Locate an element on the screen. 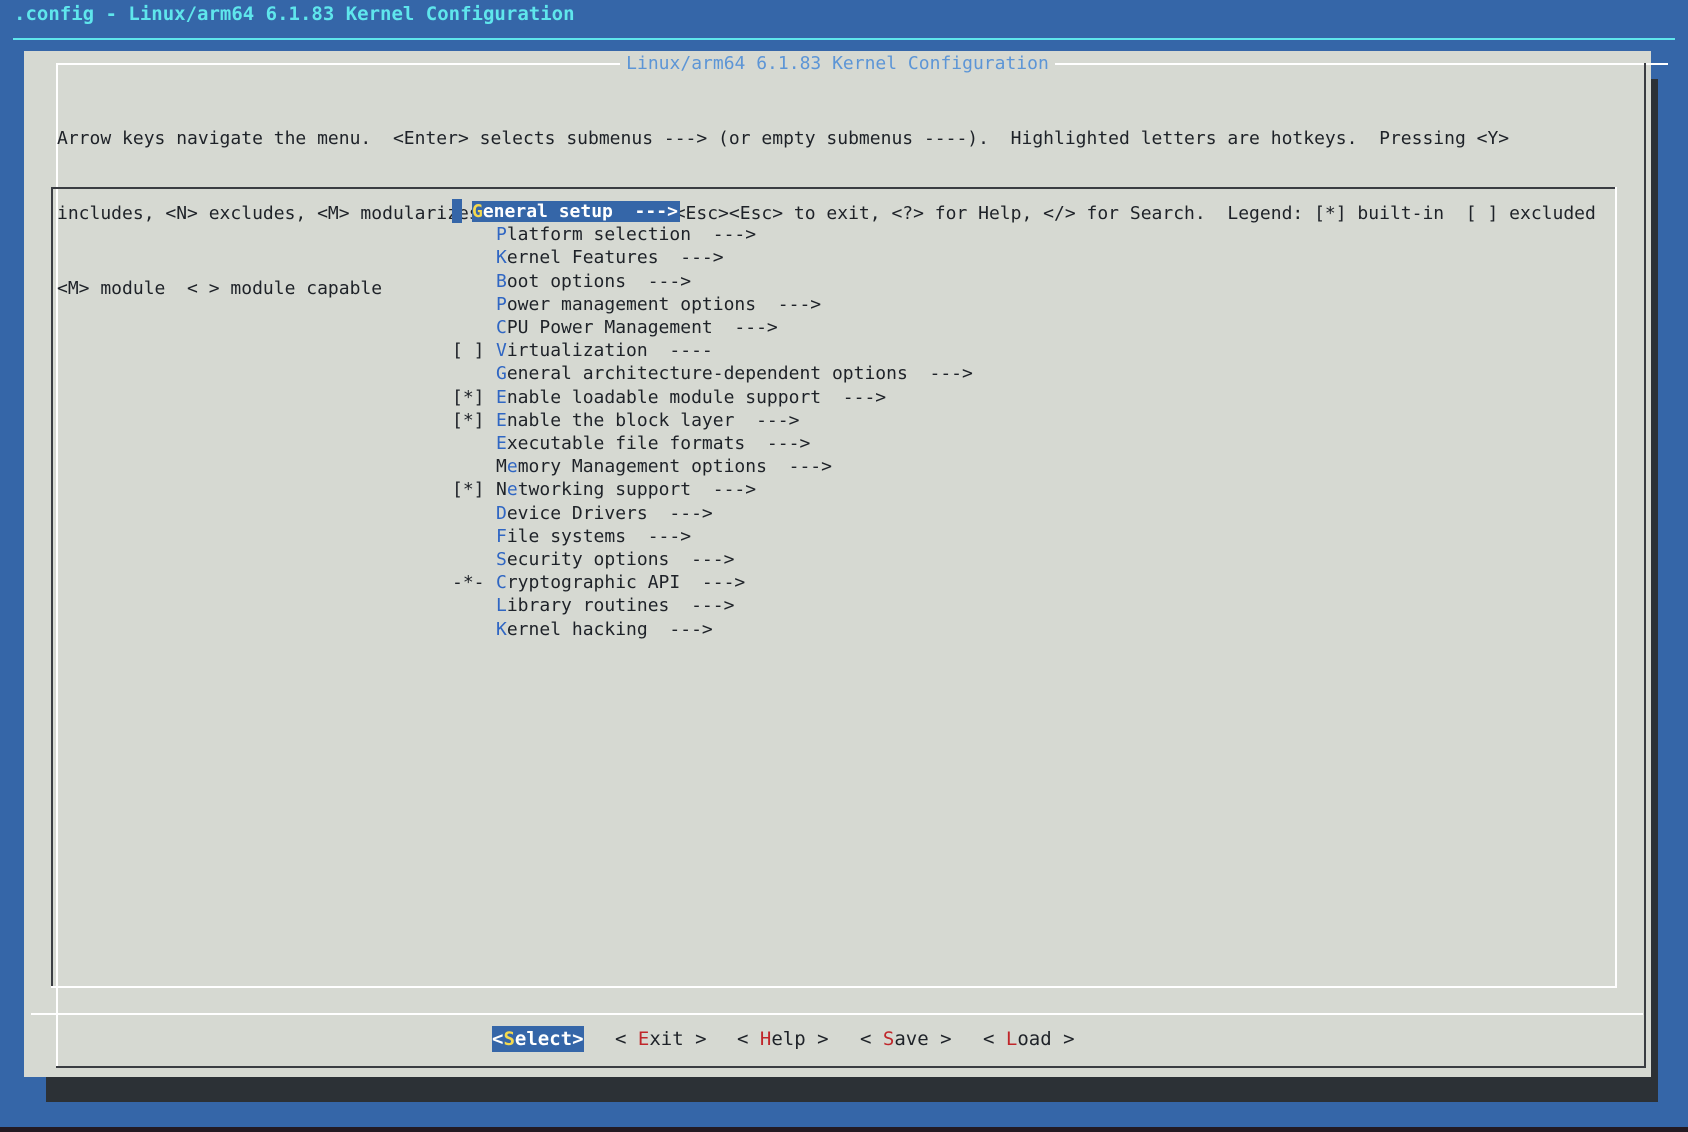 The image size is (1688, 1132). menu-item-text: ryptographic API ---> is located at coordinates (626, 583).